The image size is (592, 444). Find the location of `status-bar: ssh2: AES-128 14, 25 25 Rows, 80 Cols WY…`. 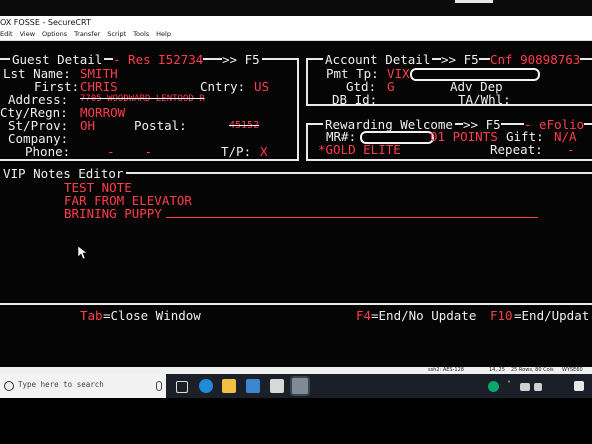

status-bar: ssh2: AES-128 14, 25 25 Rows, 80 Cols WY… is located at coordinates (296, 370).